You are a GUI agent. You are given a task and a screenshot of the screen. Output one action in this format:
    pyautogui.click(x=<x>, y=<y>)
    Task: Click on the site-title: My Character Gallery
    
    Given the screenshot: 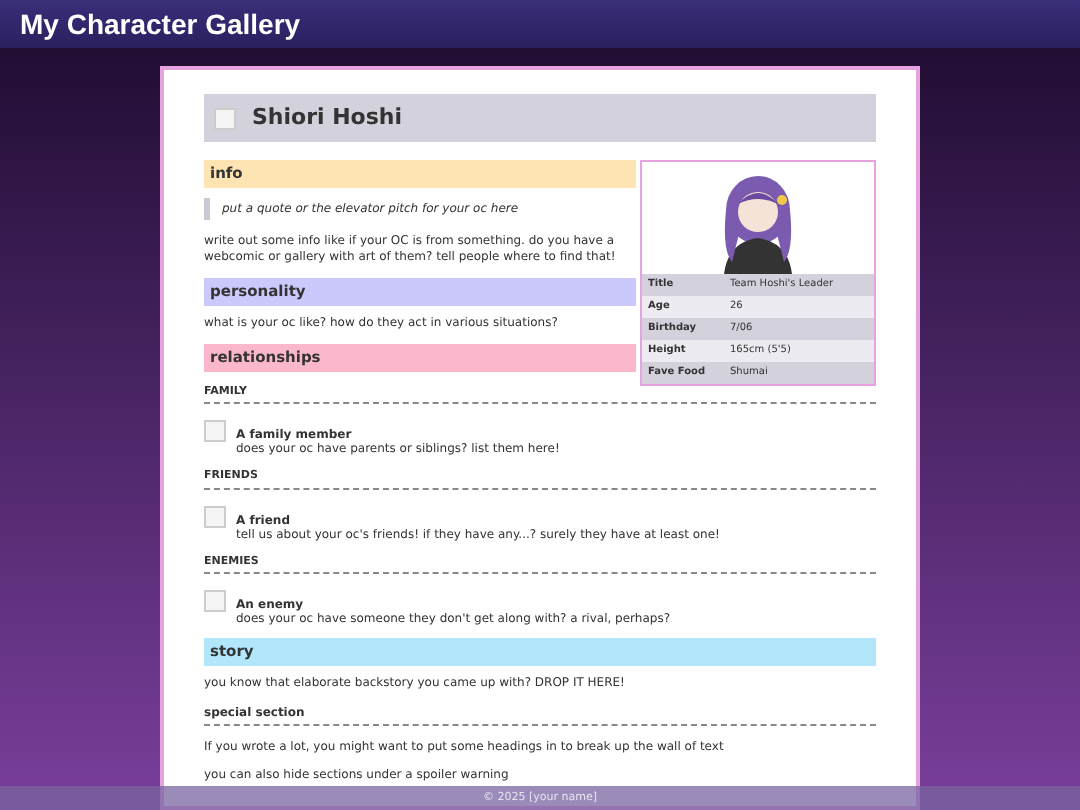 What is the action you would take?
    pyautogui.click(x=160, y=24)
    